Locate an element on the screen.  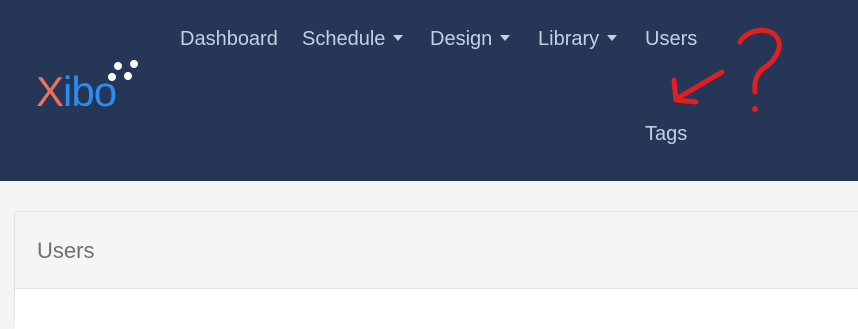
red-question-mark-icon is located at coordinates (759, 69).